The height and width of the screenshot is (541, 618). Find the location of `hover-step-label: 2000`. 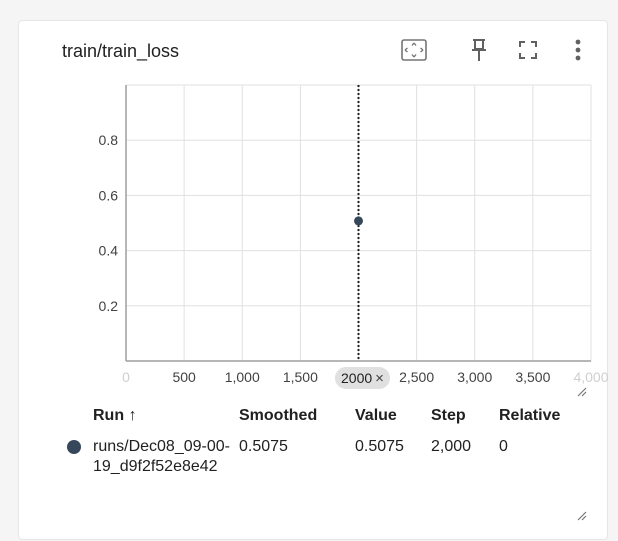

hover-step-label: 2000 is located at coordinates (357, 378).